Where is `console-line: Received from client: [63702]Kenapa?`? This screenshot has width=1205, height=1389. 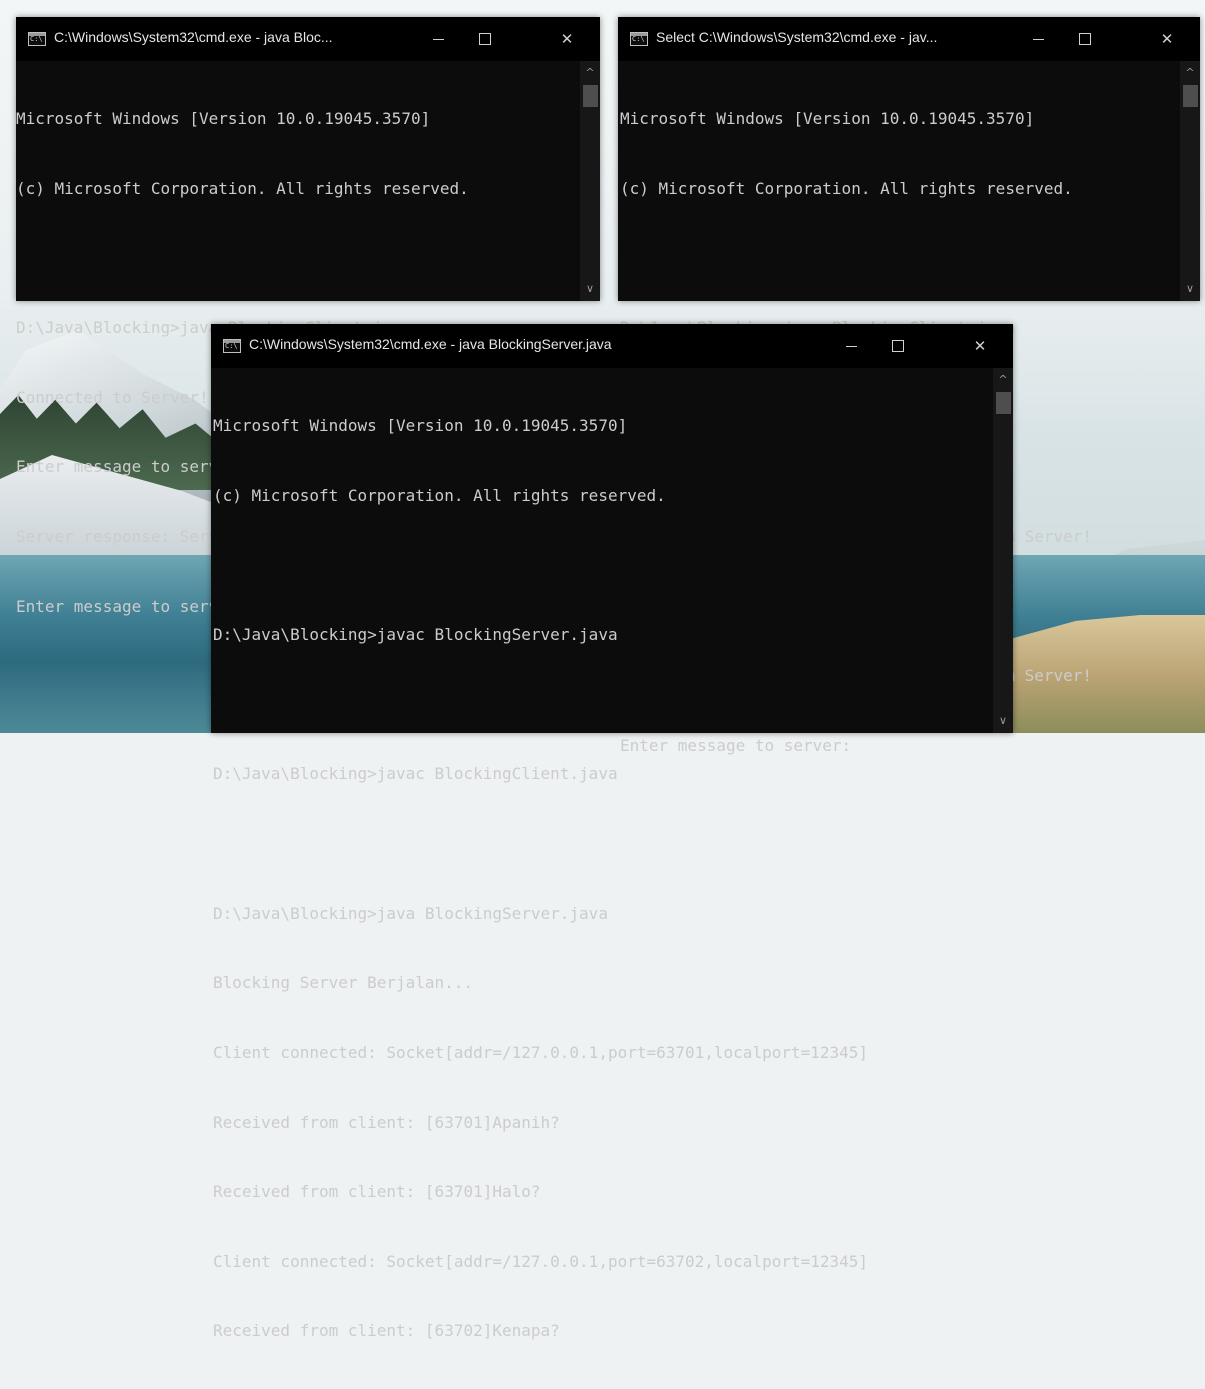
console-line: Received from client: [63702]Kenapa? is located at coordinates (386, 1331).